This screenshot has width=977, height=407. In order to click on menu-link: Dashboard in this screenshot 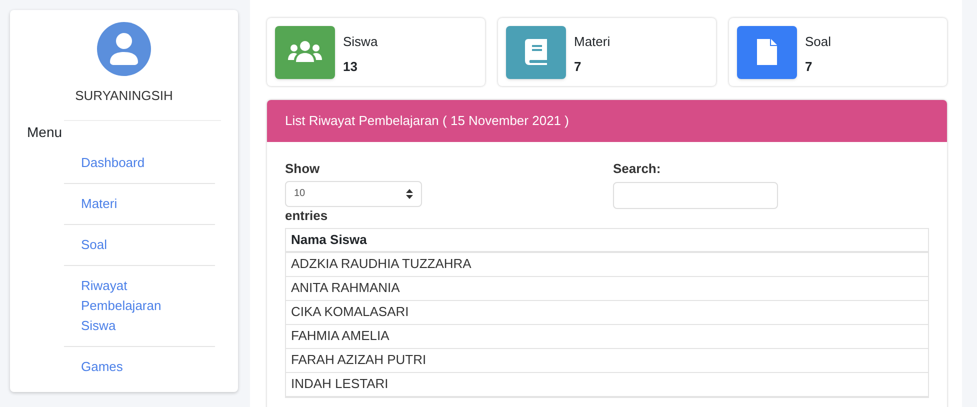, I will do `click(139, 162)`.